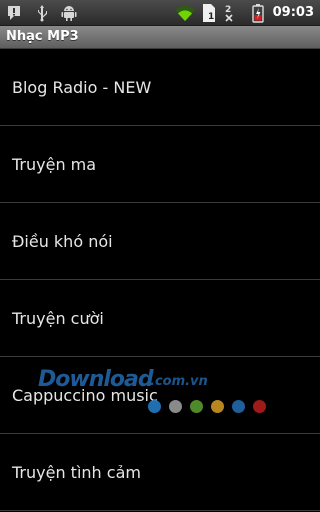  I want to click on usb-icon, so click(42, 12).